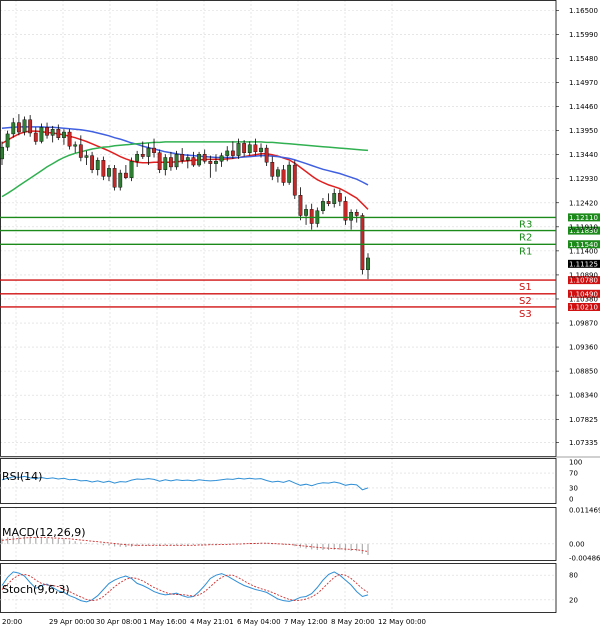 The image size is (600, 632). What do you see at coordinates (583, 299) in the screenshot?
I see `price-tick-label: 1.10380` at bounding box center [583, 299].